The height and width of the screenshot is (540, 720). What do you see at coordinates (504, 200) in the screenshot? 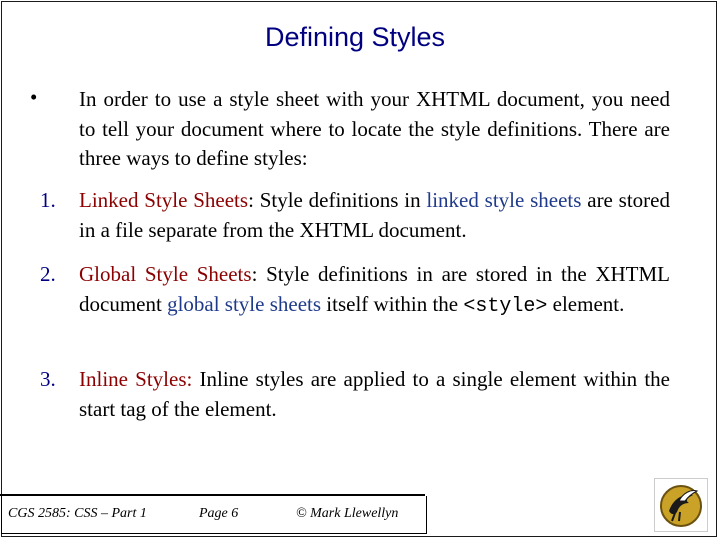
I see `highlight-linked-style-sheets: linked style sheets` at bounding box center [504, 200].